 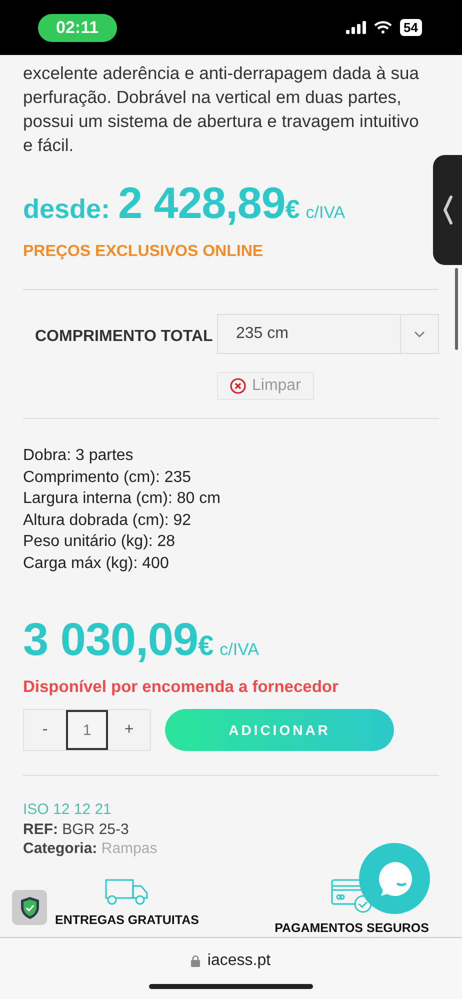 What do you see at coordinates (419, 334) in the screenshot?
I see `chevron-down-icon` at bounding box center [419, 334].